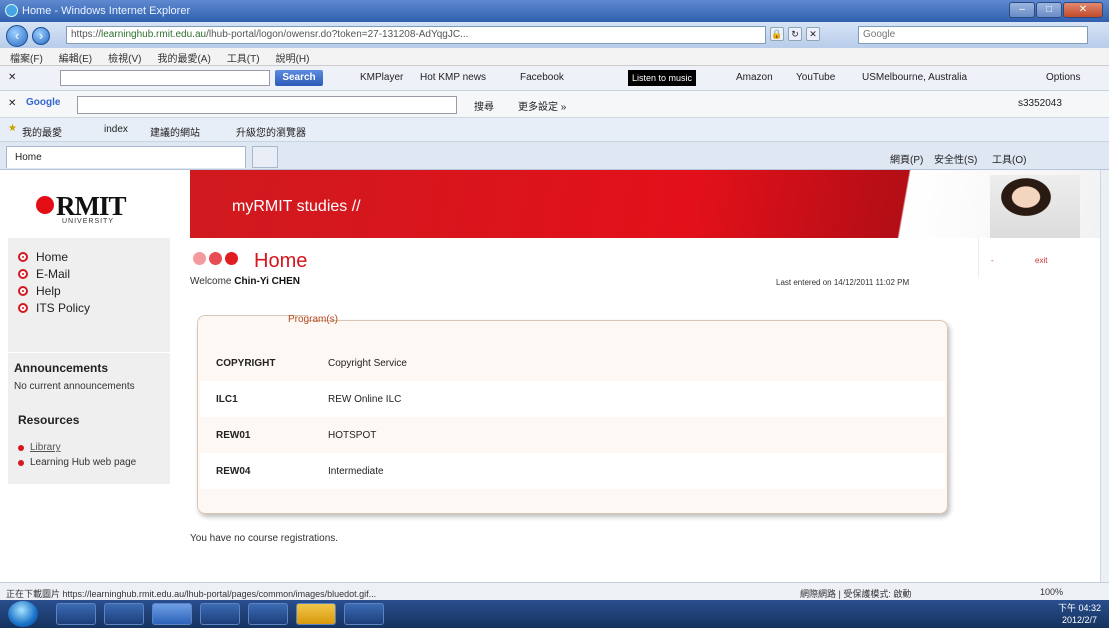 The height and width of the screenshot is (628, 1109). Describe the element at coordinates (1063, 77) in the screenshot. I see `toolbar-options: Options` at that location.